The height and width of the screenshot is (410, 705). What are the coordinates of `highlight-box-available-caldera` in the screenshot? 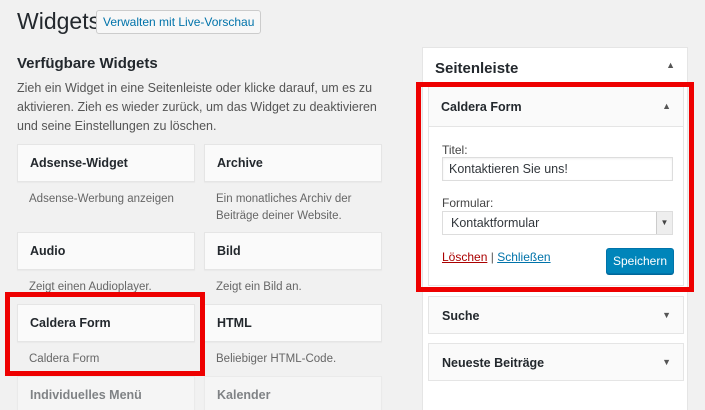 It's located at (105, 334).